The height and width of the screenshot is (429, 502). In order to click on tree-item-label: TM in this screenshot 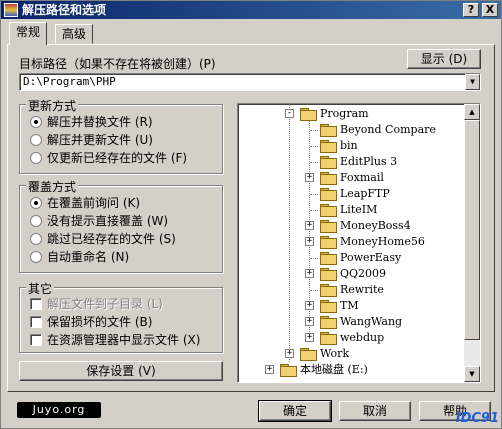, I will do `click(349, 305)`.